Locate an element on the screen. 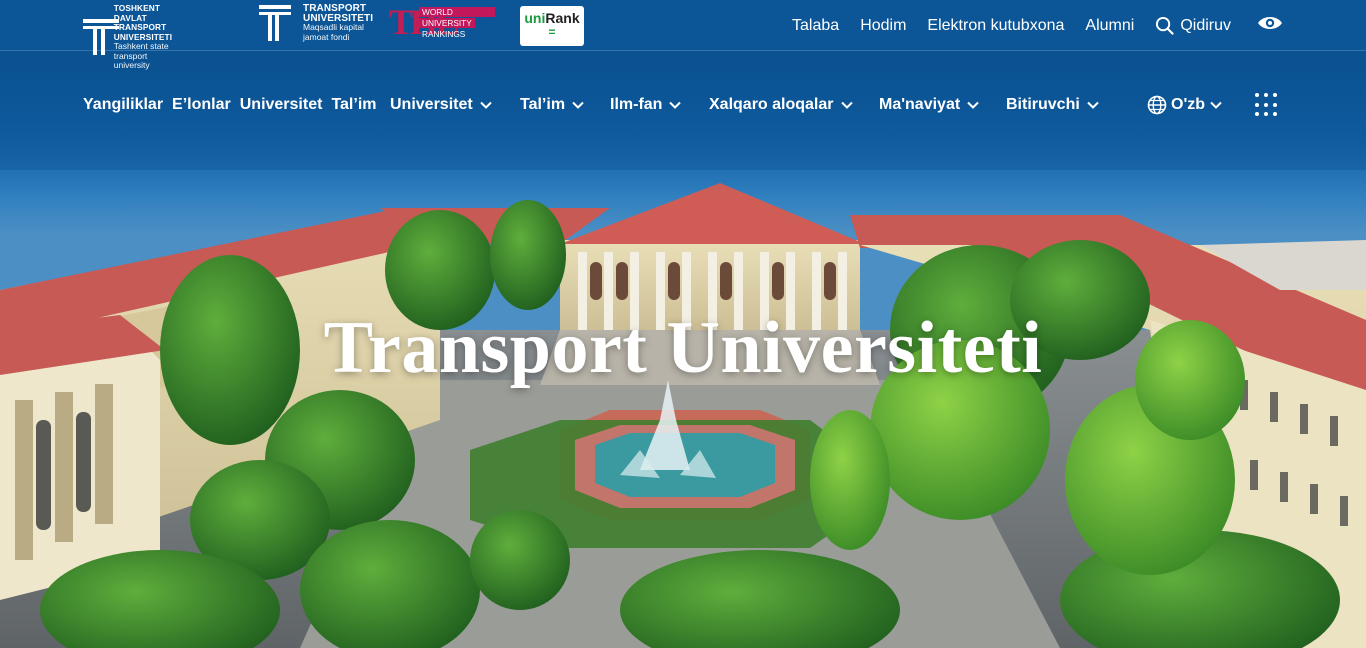  nav-dropdown-label: Xalqaro aloqalar is located at coordinates (771, 104).